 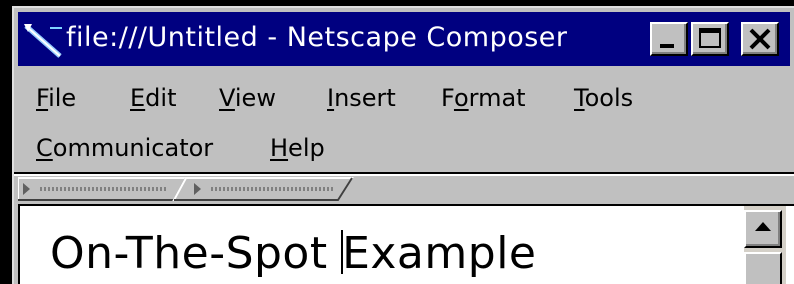 What do you see at coordinates (667, 46) in the screenshot?
I see `minimize-icon` at bounding box center [667, 46].